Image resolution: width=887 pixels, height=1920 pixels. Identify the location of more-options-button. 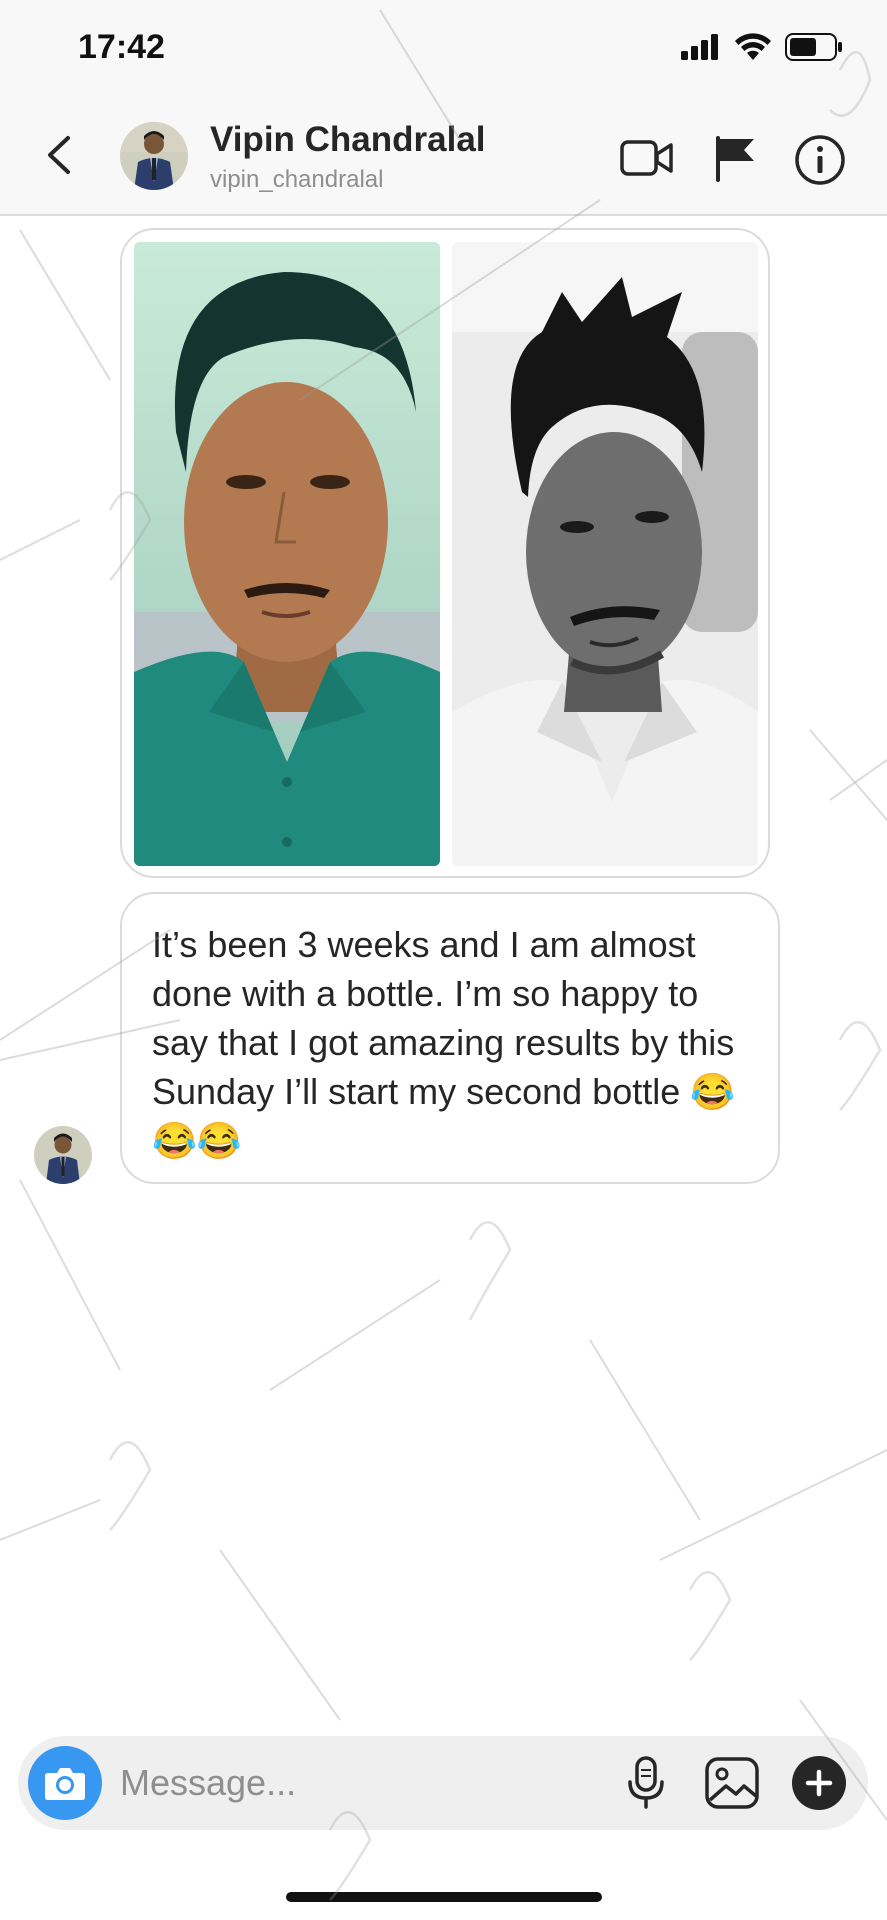
(819, 1783).